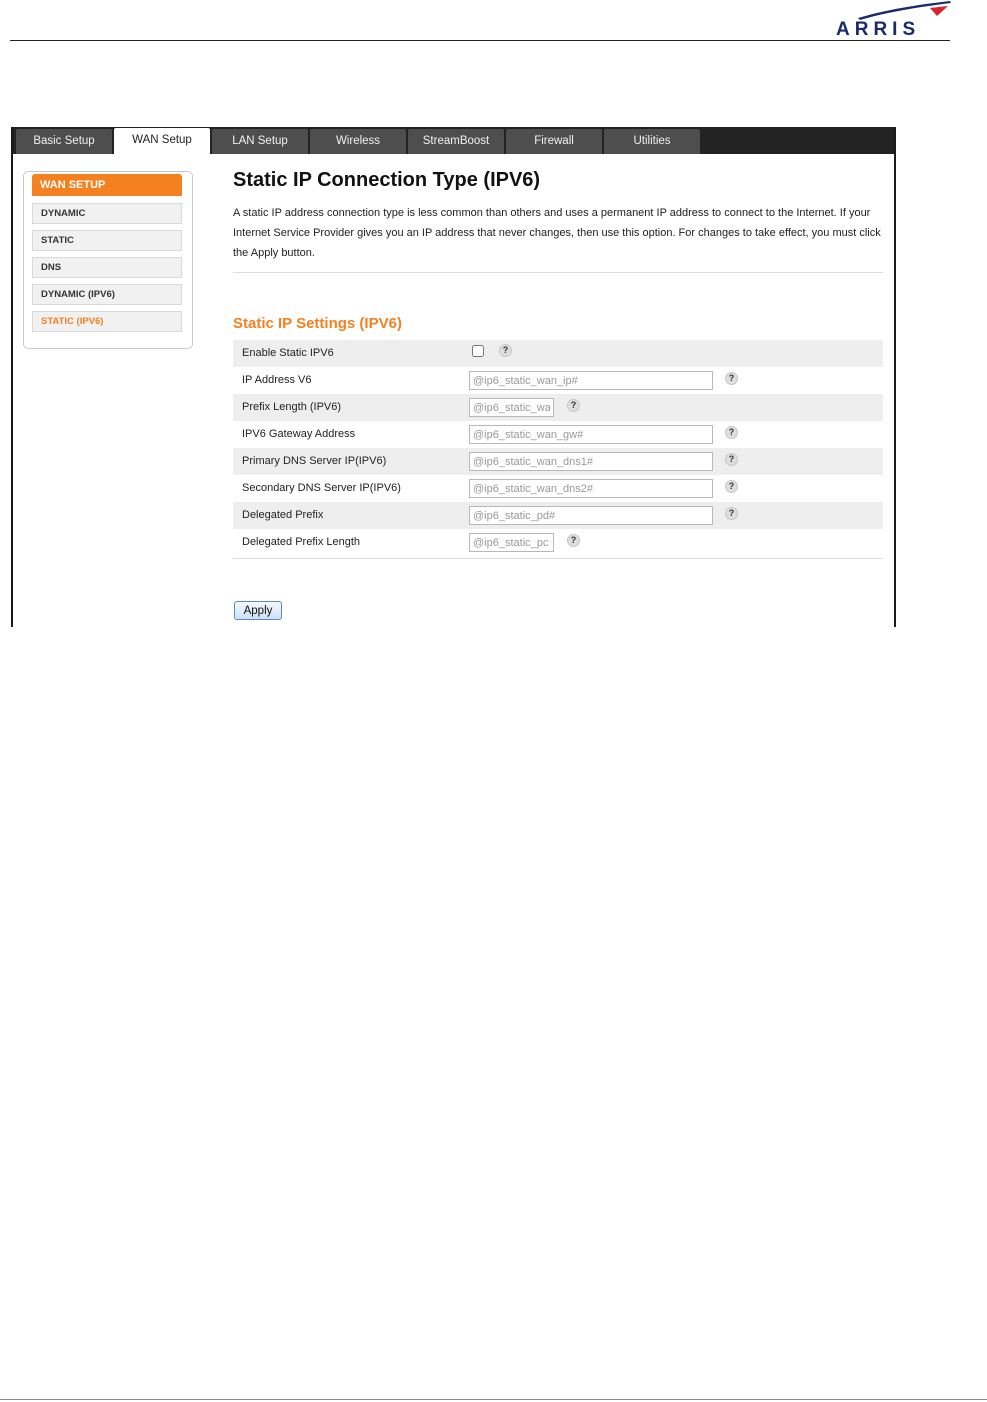 Image resolution: width=987 pixels, height=1402 pixels. I want to click on row-primary-dns-ipv6: Primary DNS Server IP(IPV6) ?, so click(558, 461).